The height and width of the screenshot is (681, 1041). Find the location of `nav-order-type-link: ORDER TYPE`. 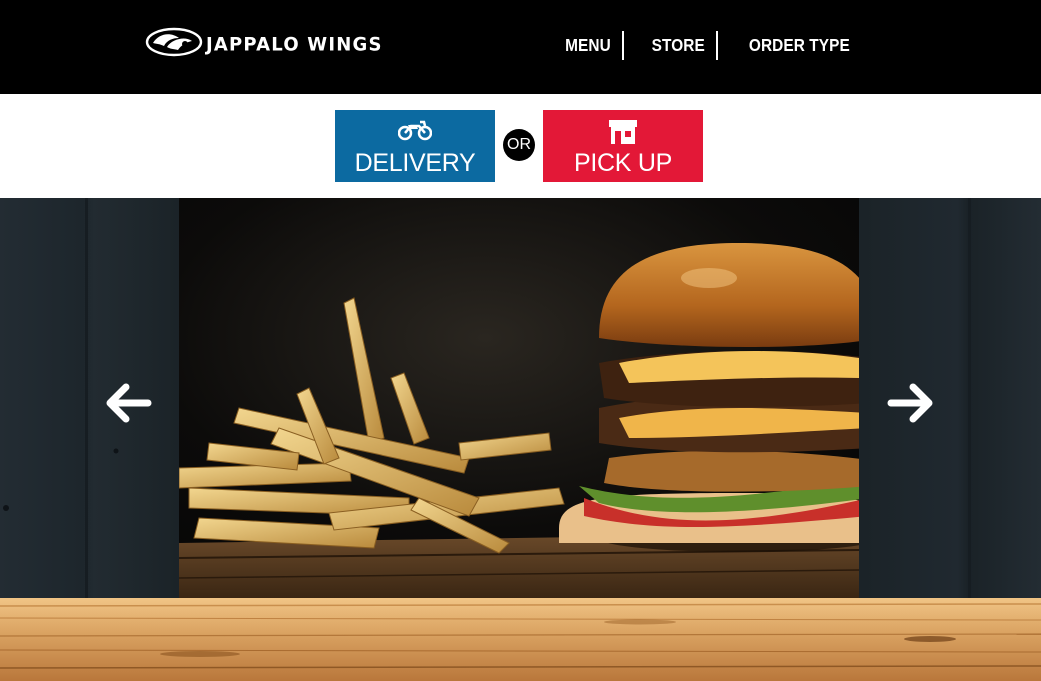

nav-order-type-link: ORDER TYPE is located at coordinates (799, 45).